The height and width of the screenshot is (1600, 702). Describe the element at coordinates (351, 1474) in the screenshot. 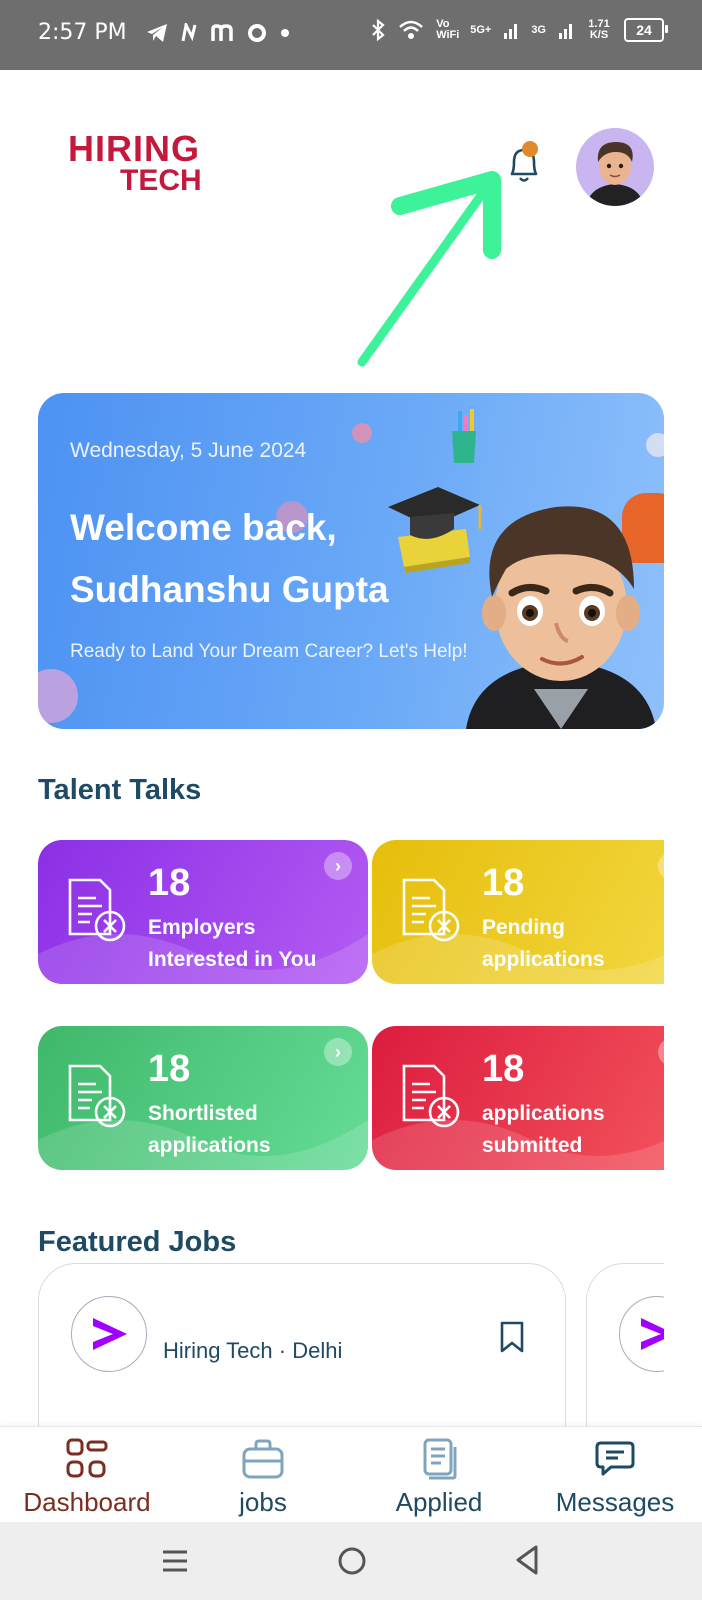

I see `bottom-navigation: Dashboard jobs Applied Messages` at that location.